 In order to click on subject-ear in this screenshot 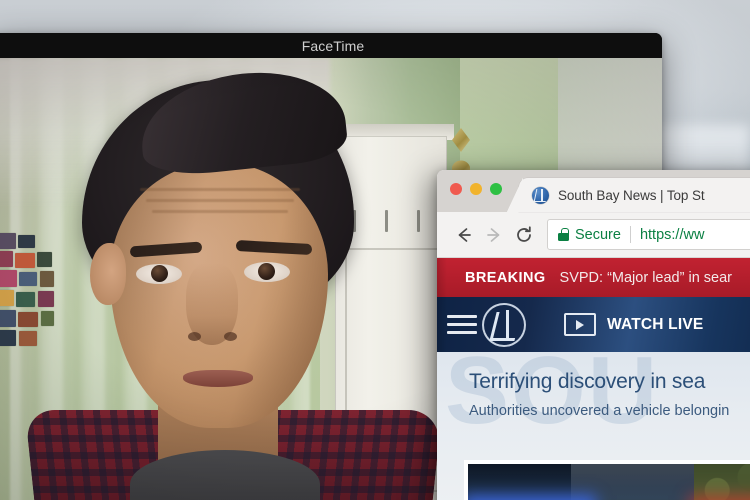, I will do `click(108, 274)`.